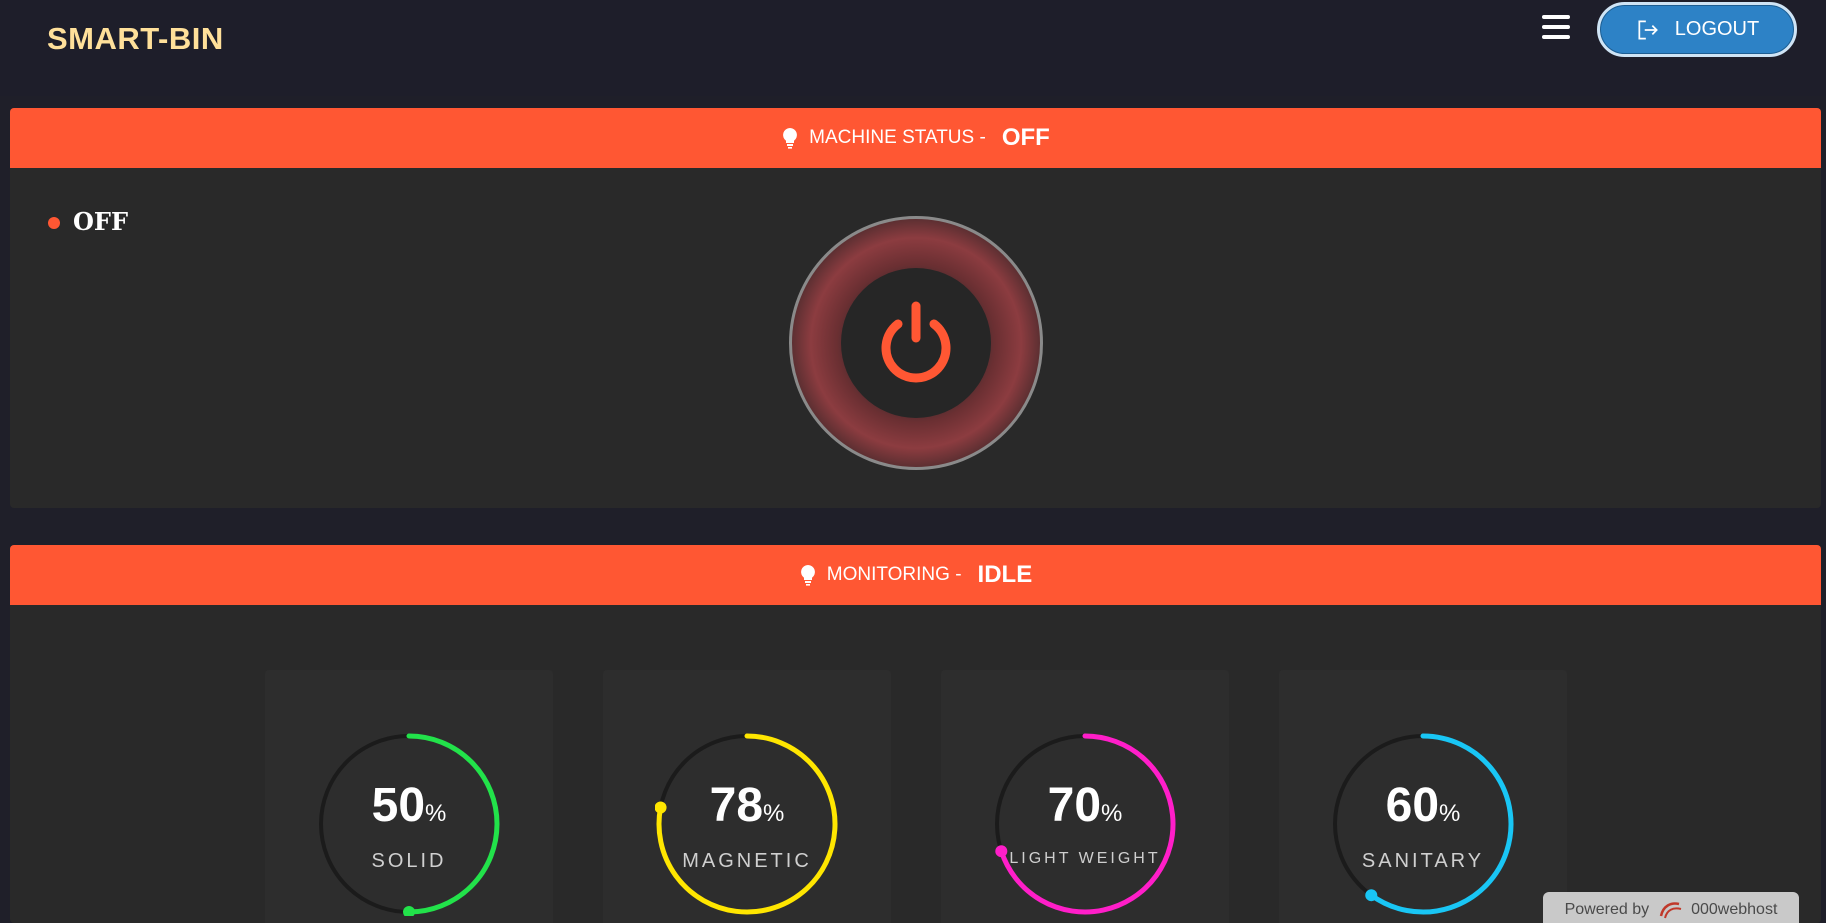 Image resolution: width=1826 pixels, height=923 pixels. I want to click on gauge-value: 70%, so click(1085, 805).